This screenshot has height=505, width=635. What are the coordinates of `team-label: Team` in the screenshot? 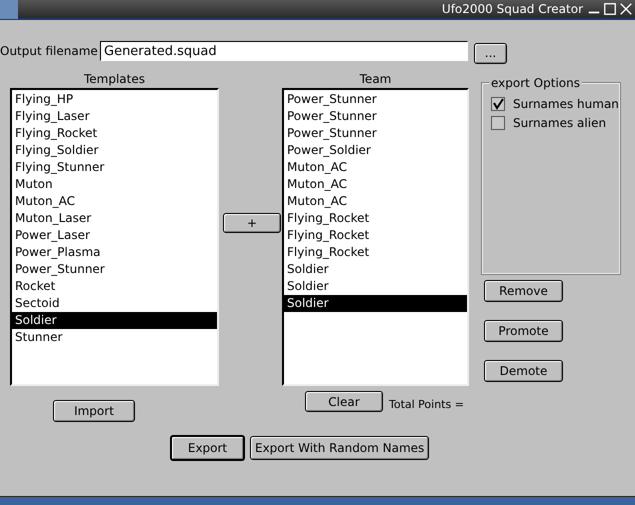 It's located at (376, 79).